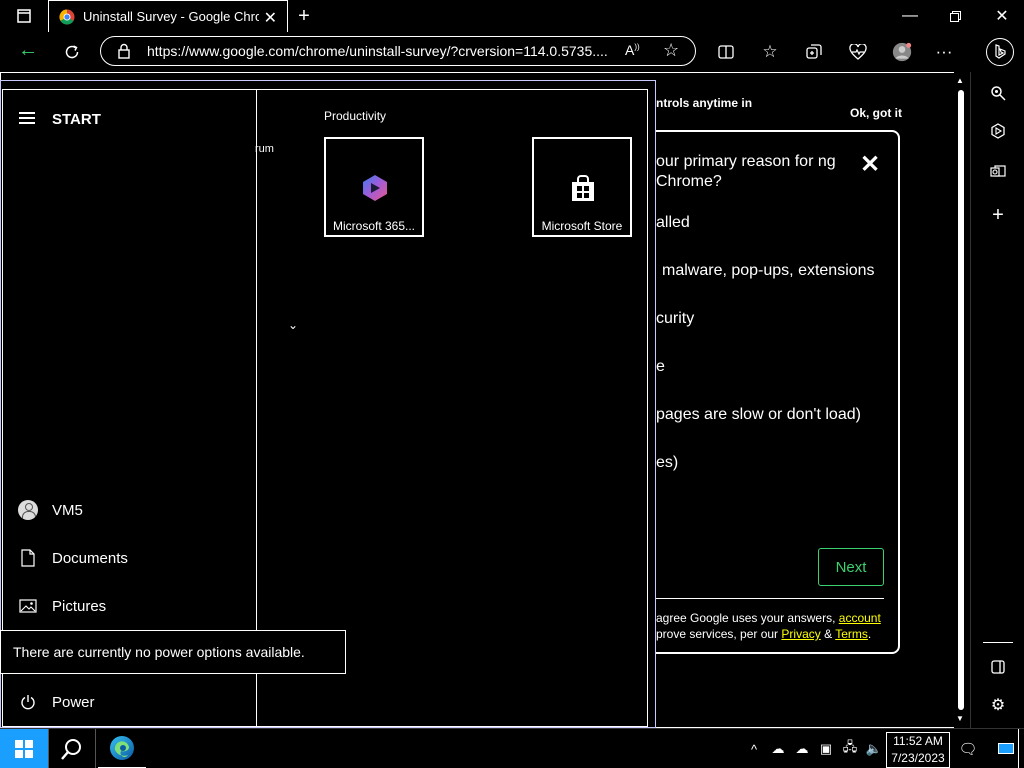  Describe the element at coordinates (851, 634) in the screenshot. I see `terms-link: Terms` at that location.